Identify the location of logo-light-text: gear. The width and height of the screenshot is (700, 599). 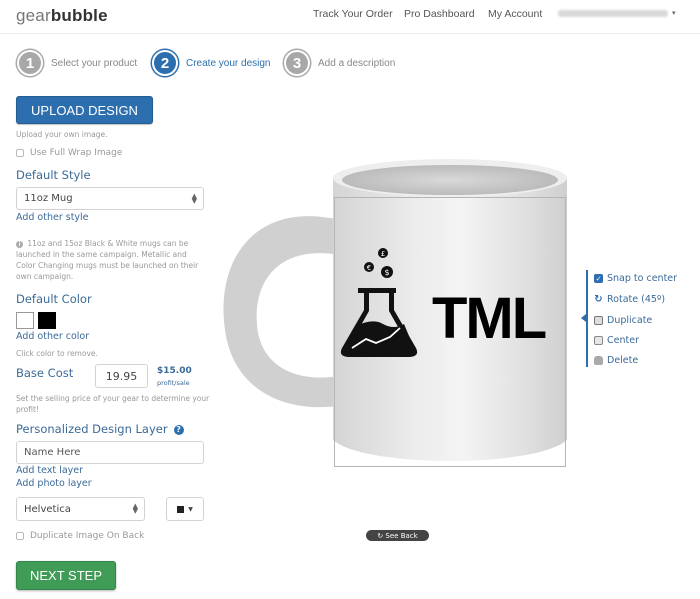
(33, 15).